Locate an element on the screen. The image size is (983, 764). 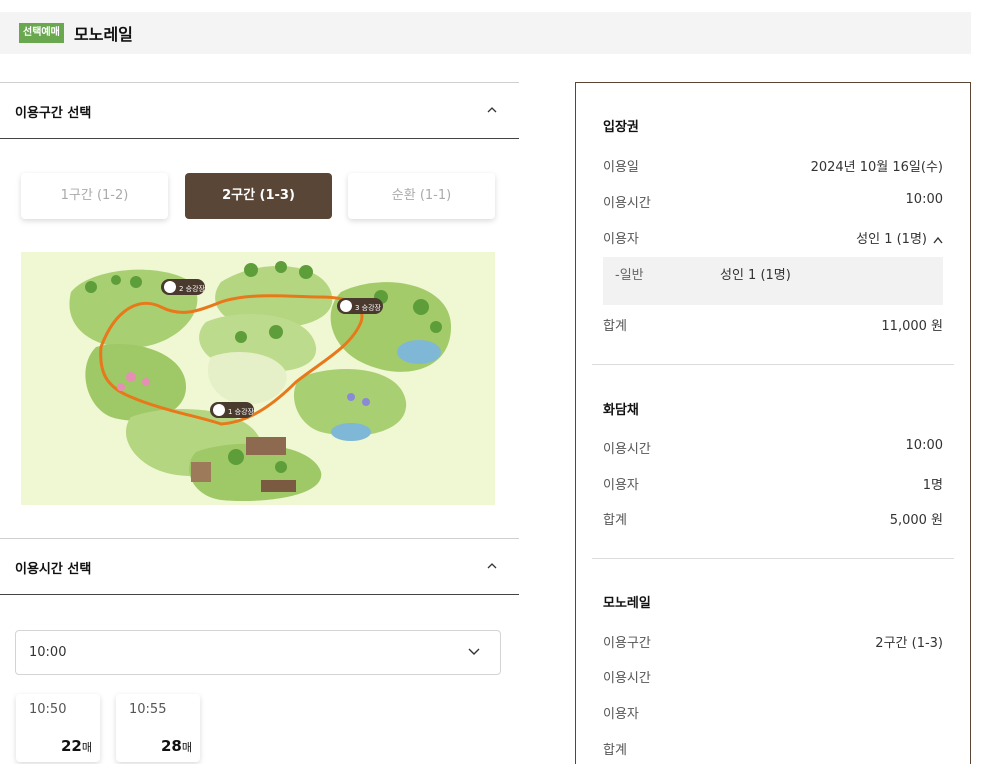
station-2-marker: 2 승강장 is located at coordinates (183, 287).